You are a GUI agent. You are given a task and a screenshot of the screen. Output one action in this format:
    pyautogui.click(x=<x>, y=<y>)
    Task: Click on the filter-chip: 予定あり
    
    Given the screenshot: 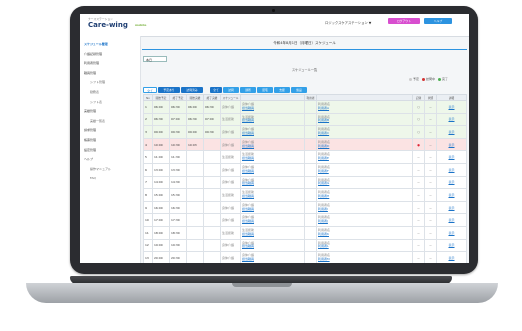 What is the action you would take?
    pyautogui.click(x=169, y=90)
    